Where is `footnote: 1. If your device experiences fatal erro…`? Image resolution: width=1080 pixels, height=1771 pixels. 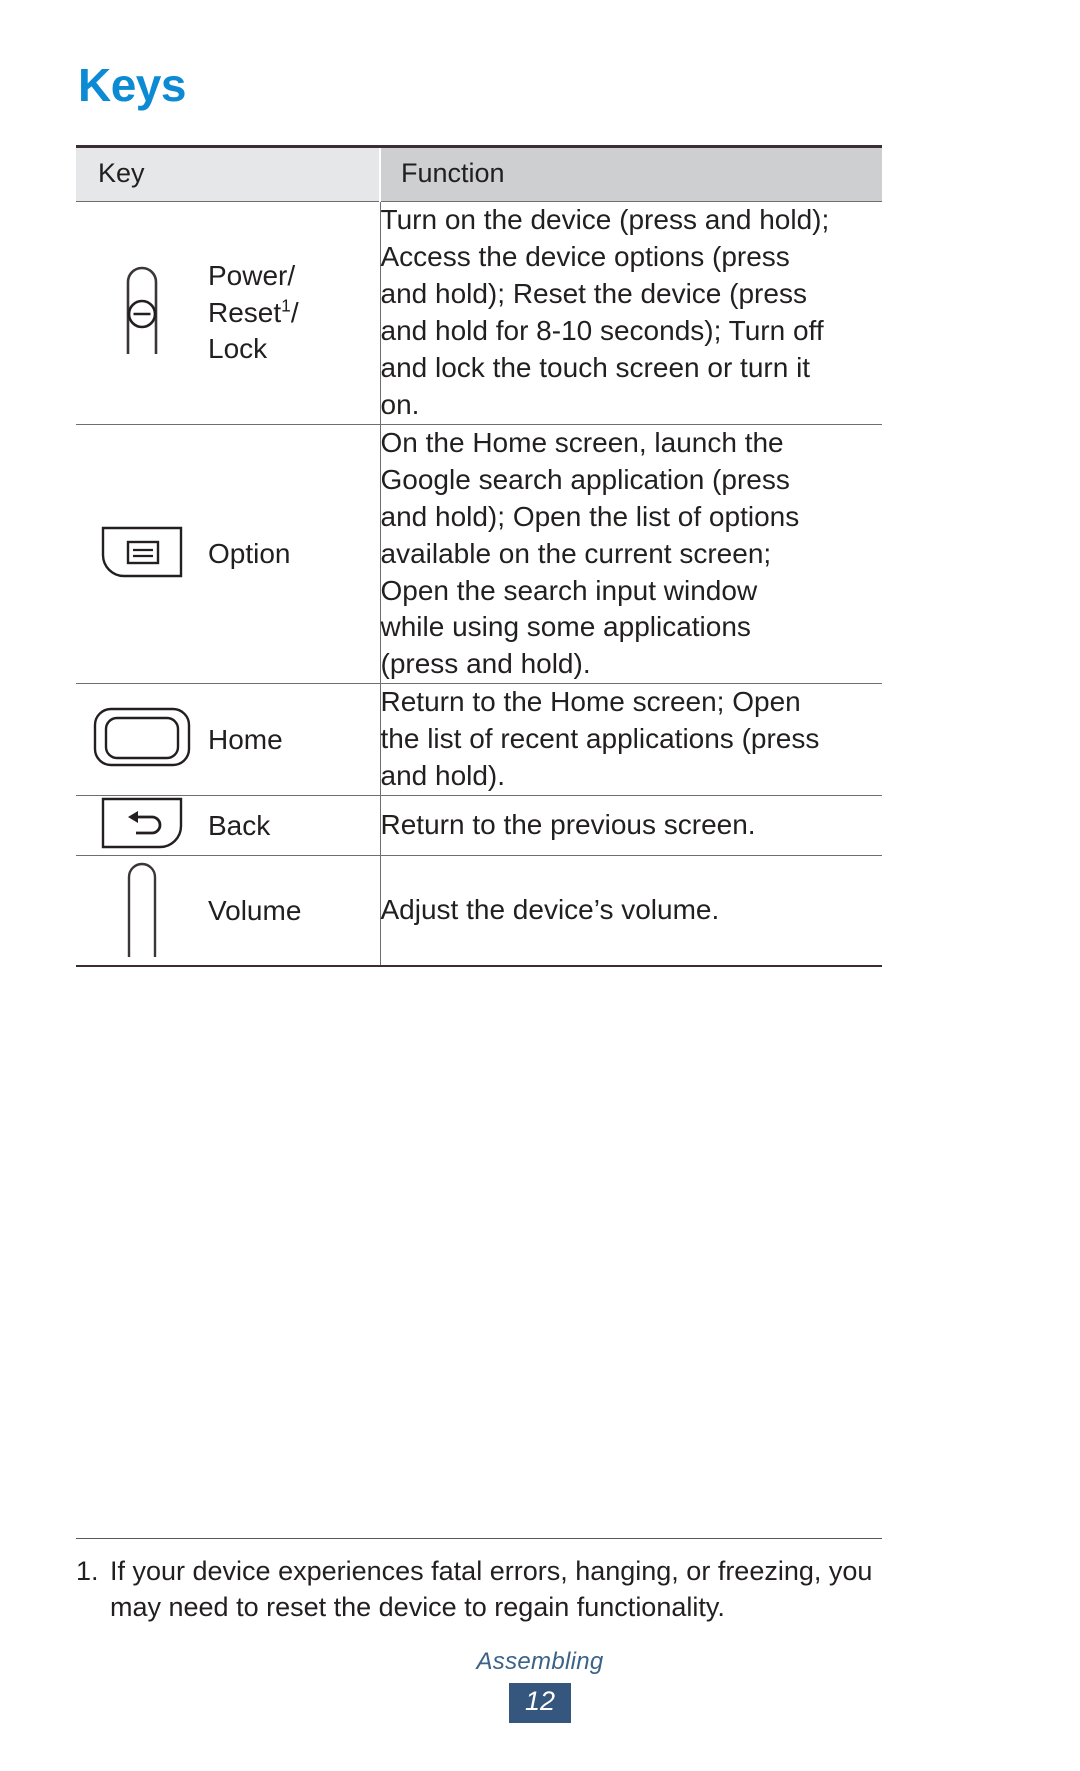
footnote: 1. If your device experiences fatal erro… is located at coordinates (479, 1581).